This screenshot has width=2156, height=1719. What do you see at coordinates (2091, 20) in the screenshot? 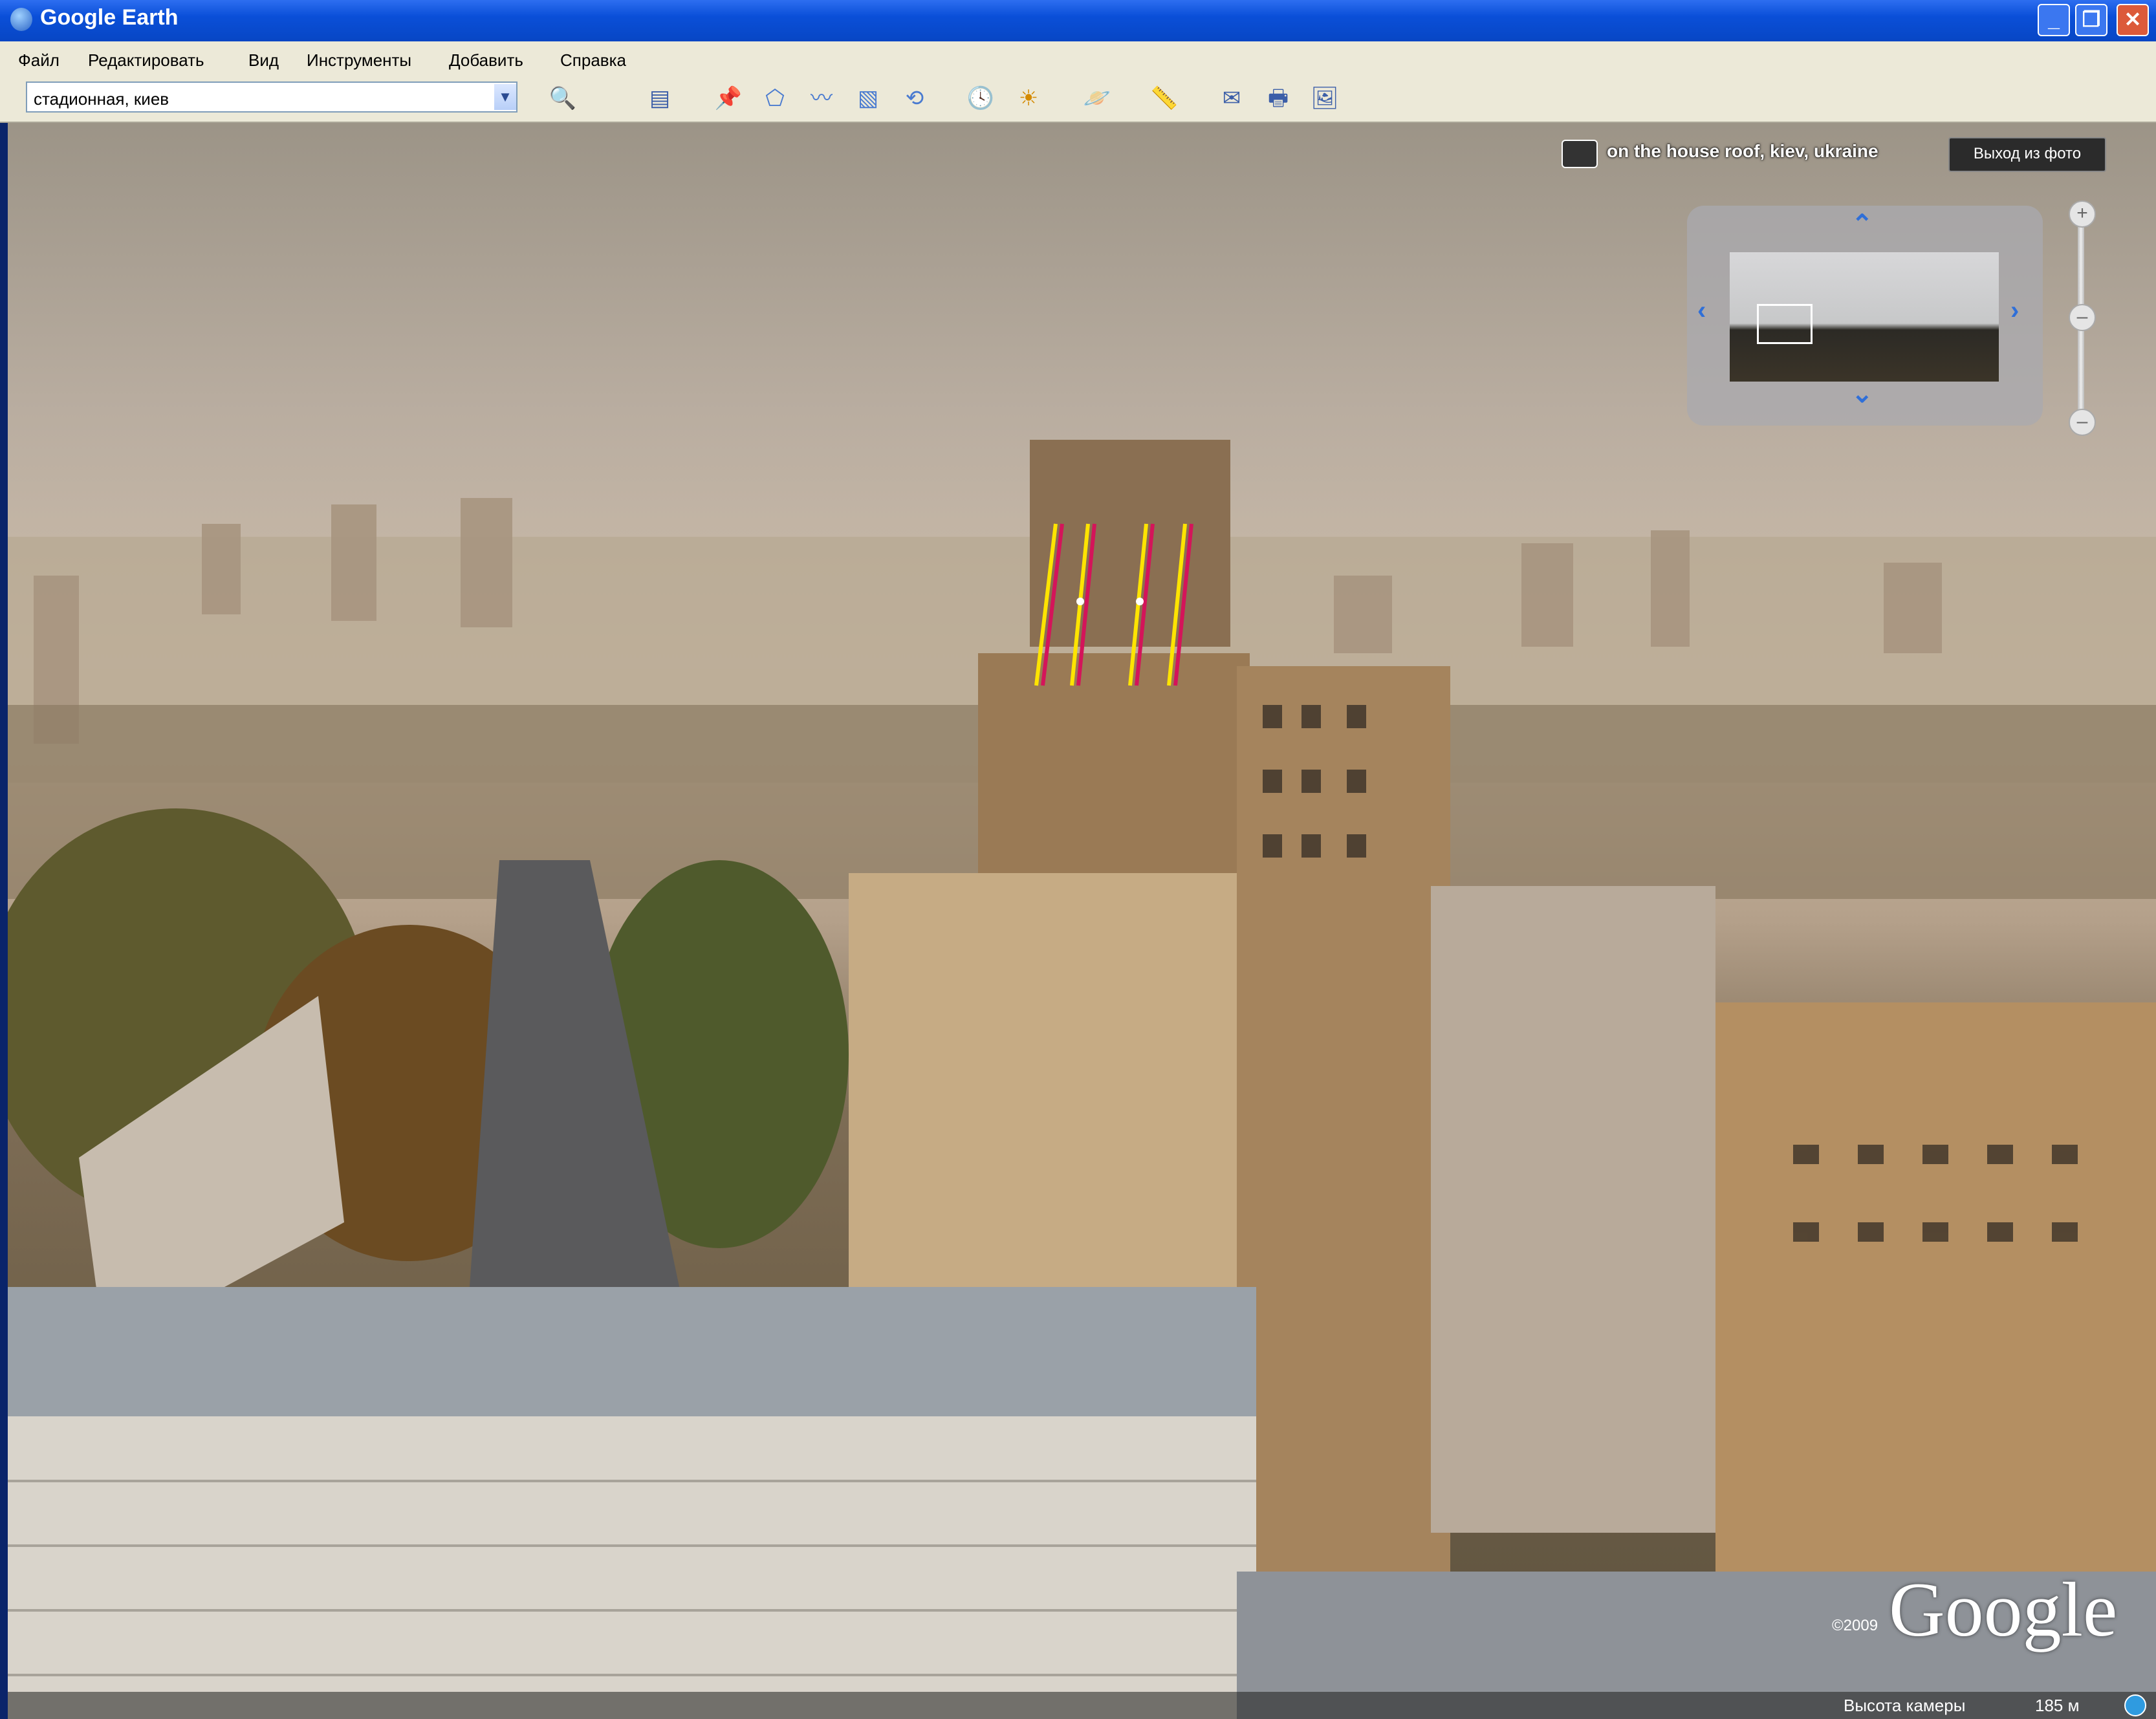
I see `maximize-button: ❐` at bounding box center [2091, 20].